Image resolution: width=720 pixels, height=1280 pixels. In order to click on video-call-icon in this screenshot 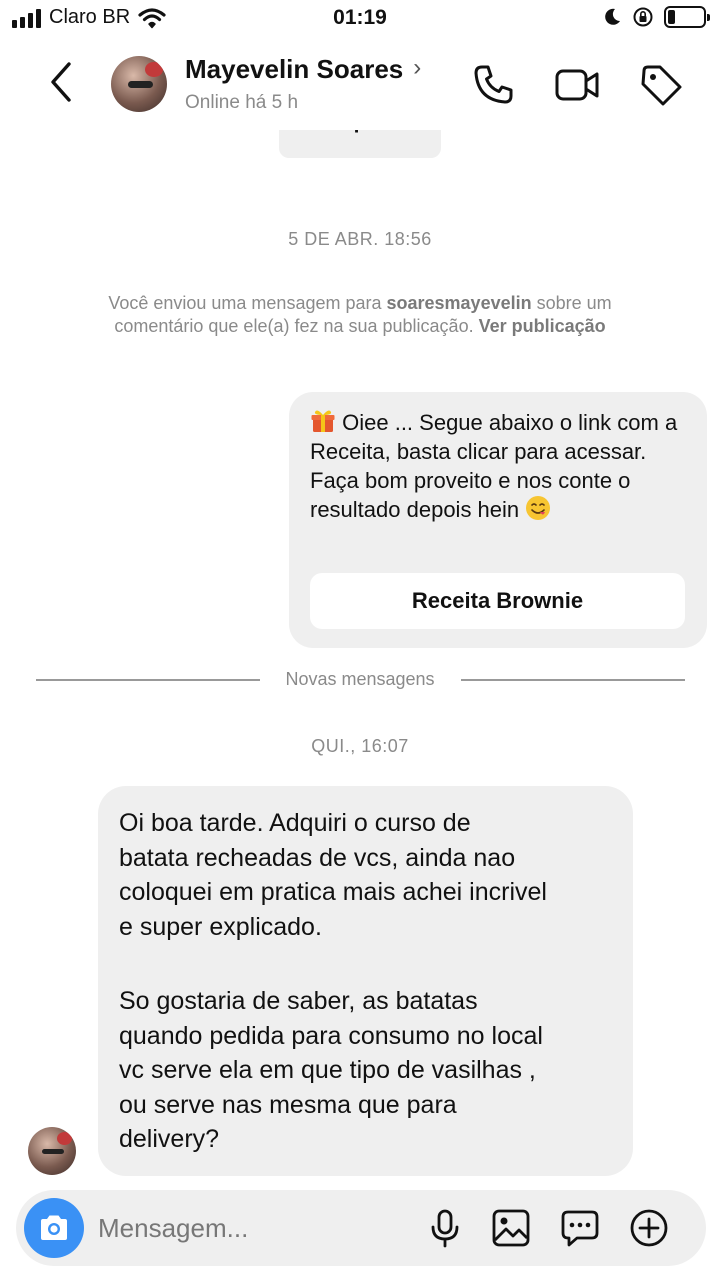, I will do `click(577, 85)`.